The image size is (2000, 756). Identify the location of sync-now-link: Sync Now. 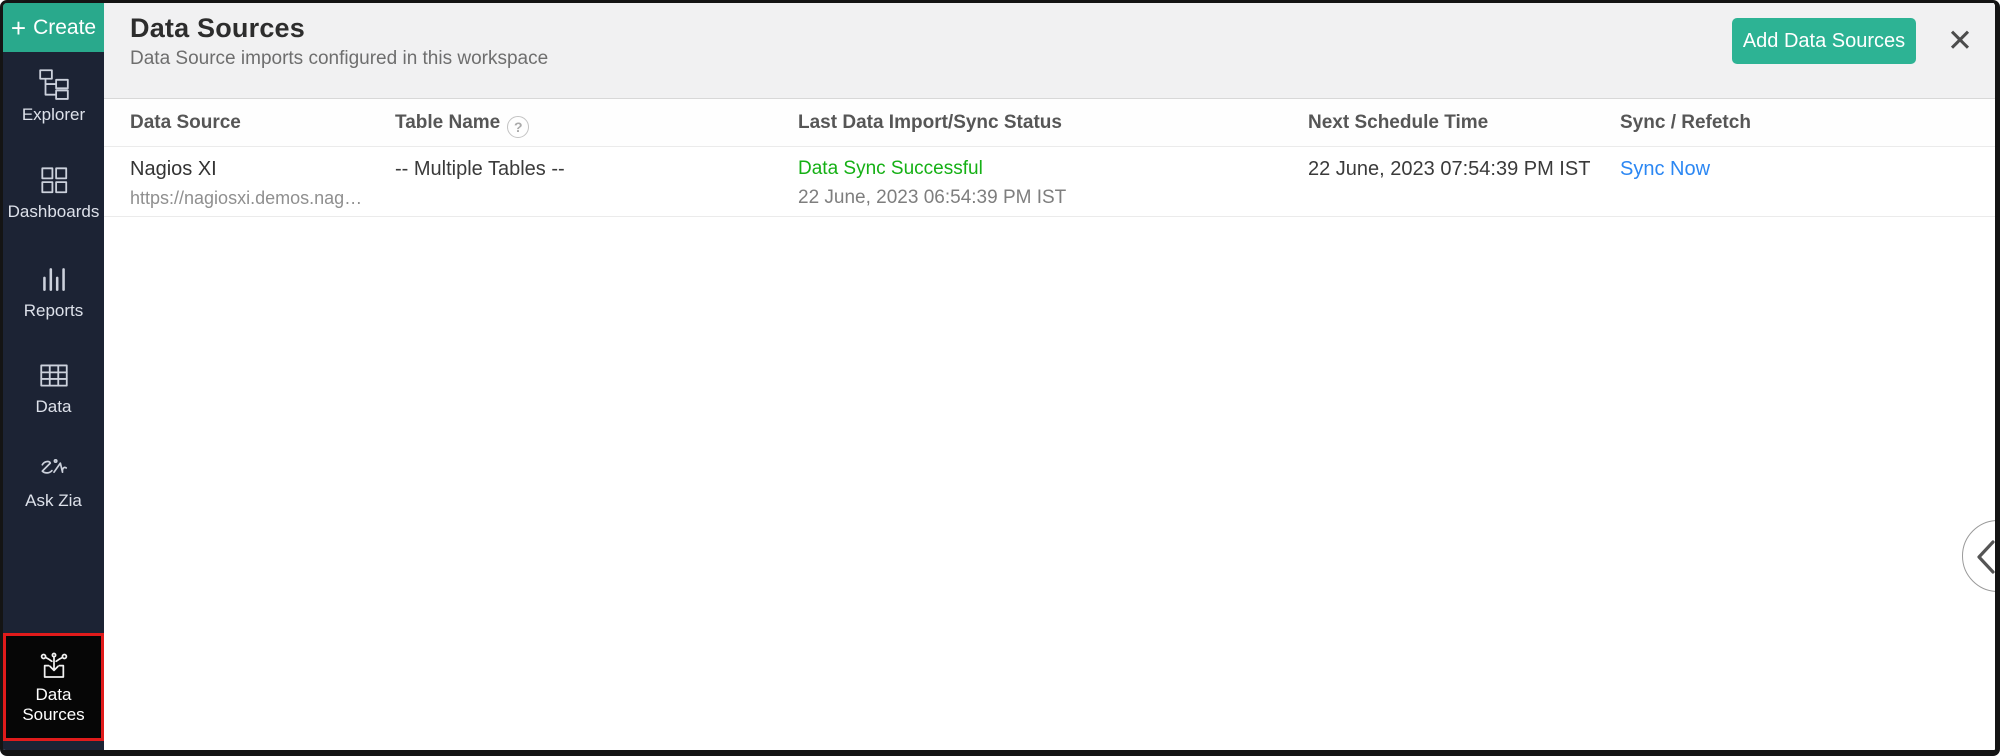
(1665, 169).